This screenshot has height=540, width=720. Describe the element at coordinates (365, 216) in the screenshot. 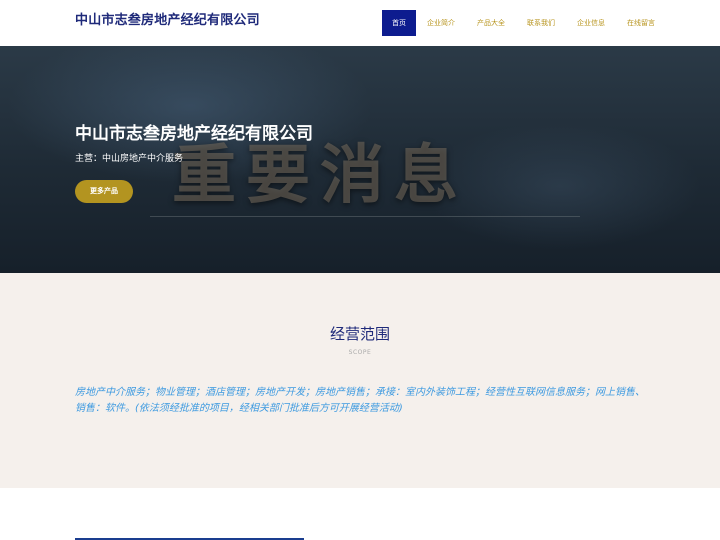

I see `hero-divider` at that location.